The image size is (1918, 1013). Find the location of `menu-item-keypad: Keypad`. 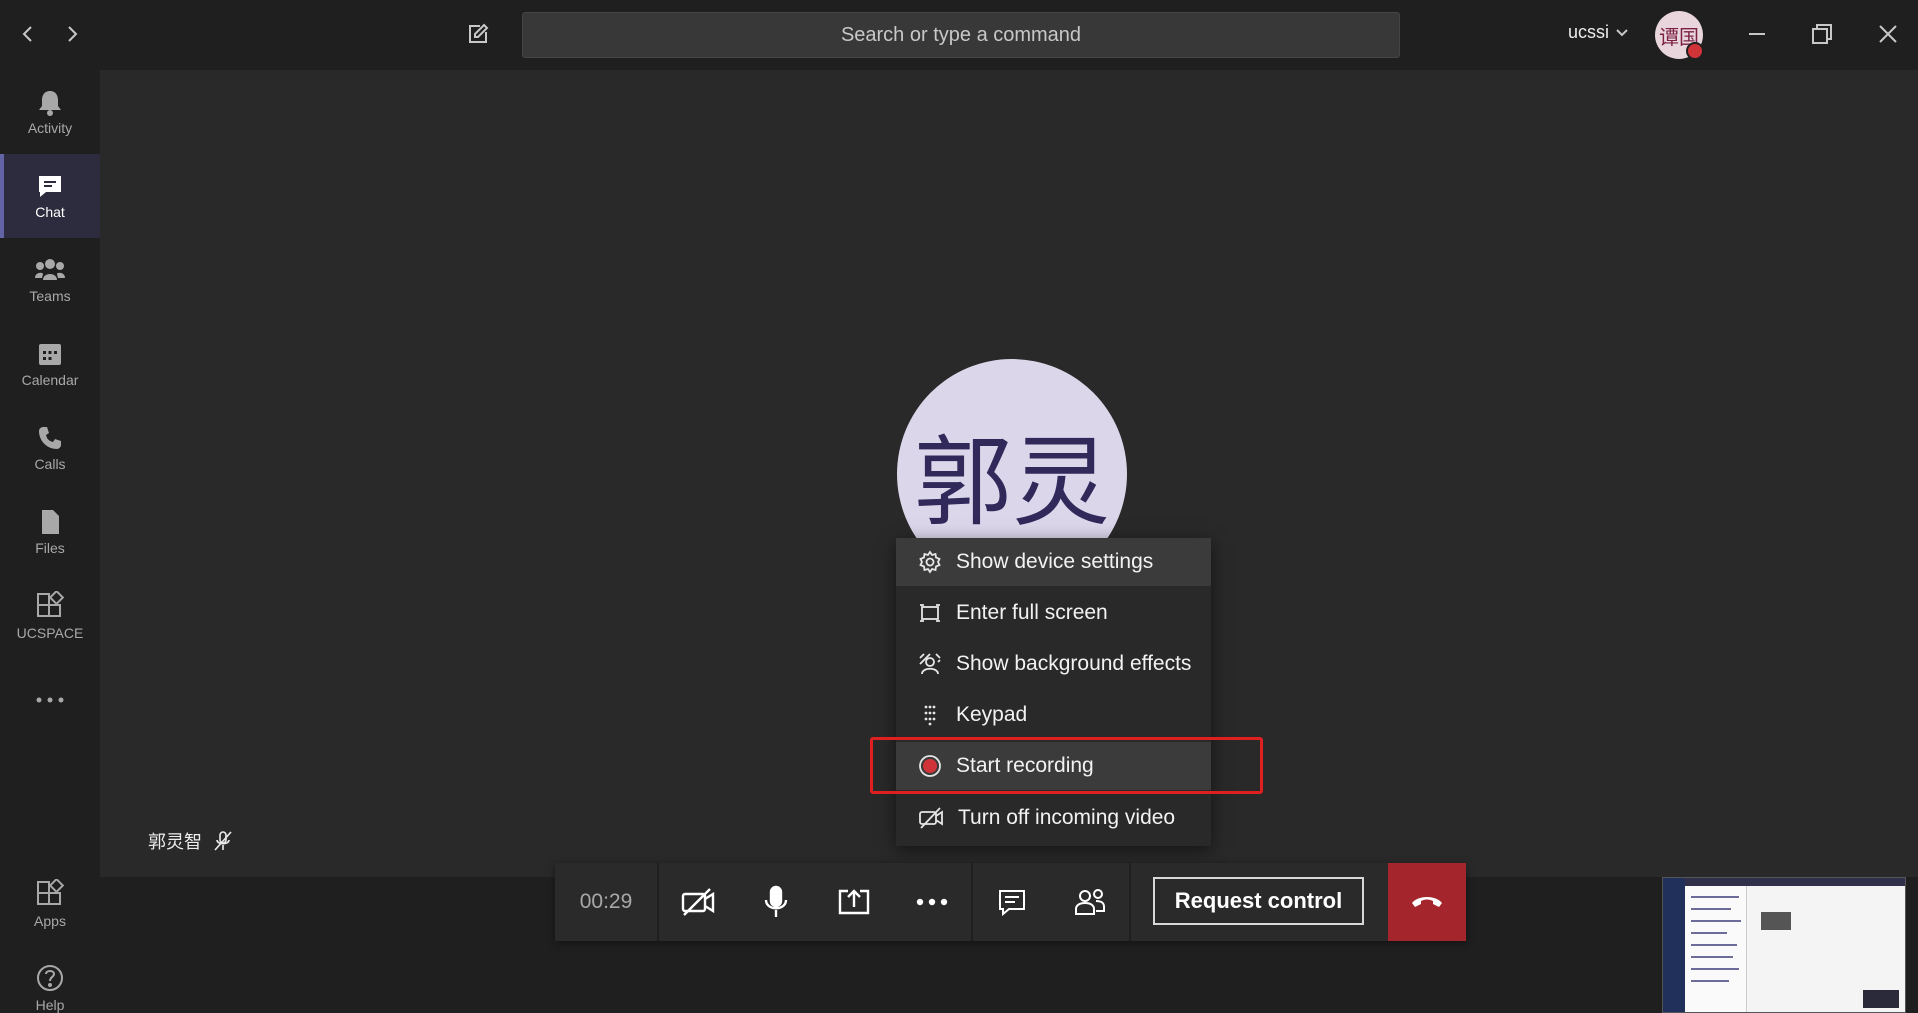

menu-item-keypad: Keypad is located at coordinates (1053, 715).